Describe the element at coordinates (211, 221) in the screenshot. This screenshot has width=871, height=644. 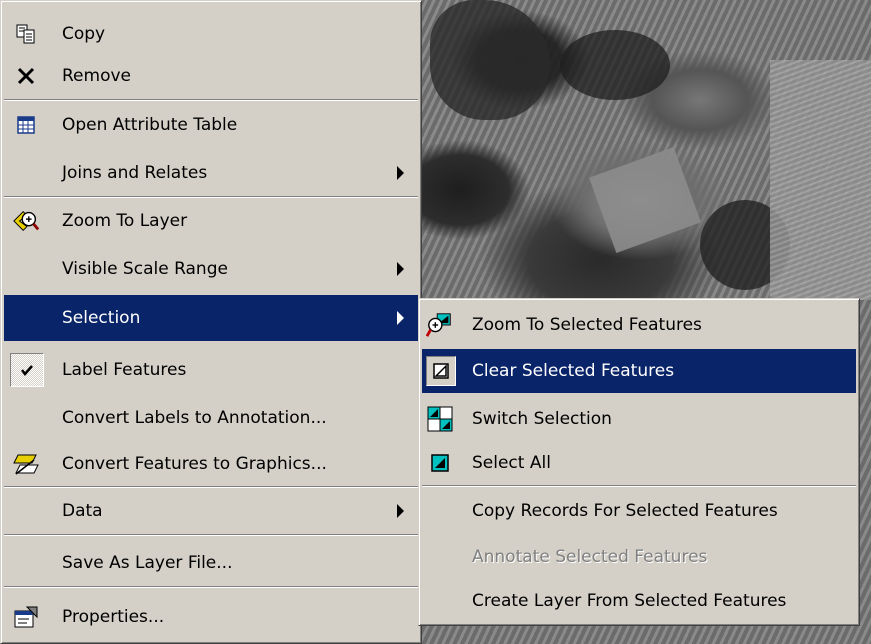
I see `menu-item-zoom-to-layer: Zoom To Layer` at that location.